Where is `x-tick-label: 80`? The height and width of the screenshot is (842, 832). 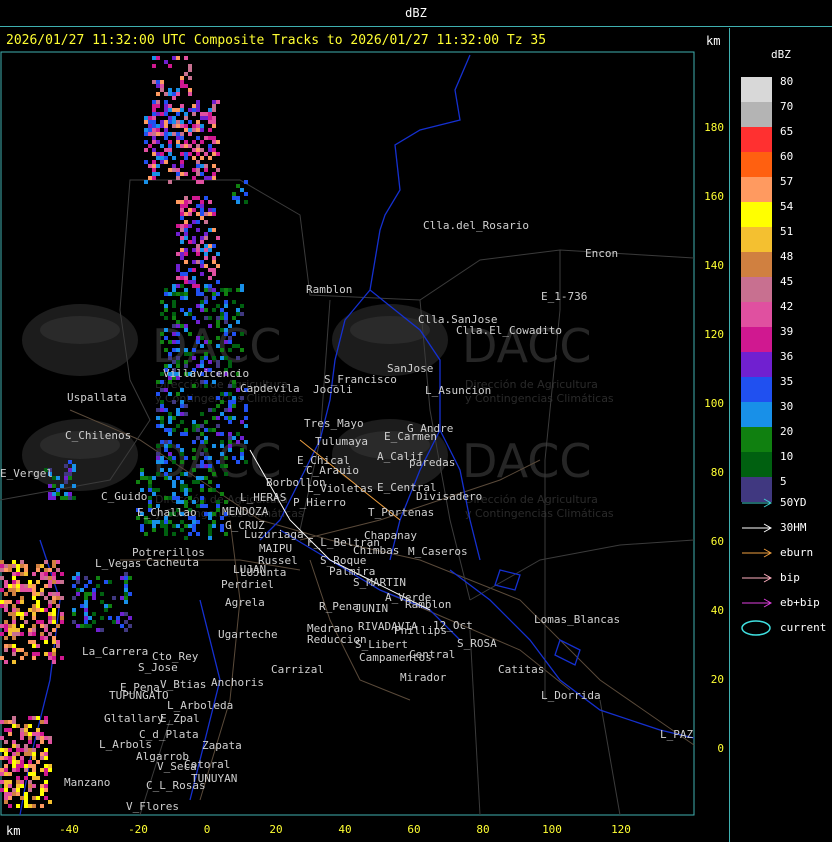 x-tick-label: 80 is located at coordinates (483, 829).